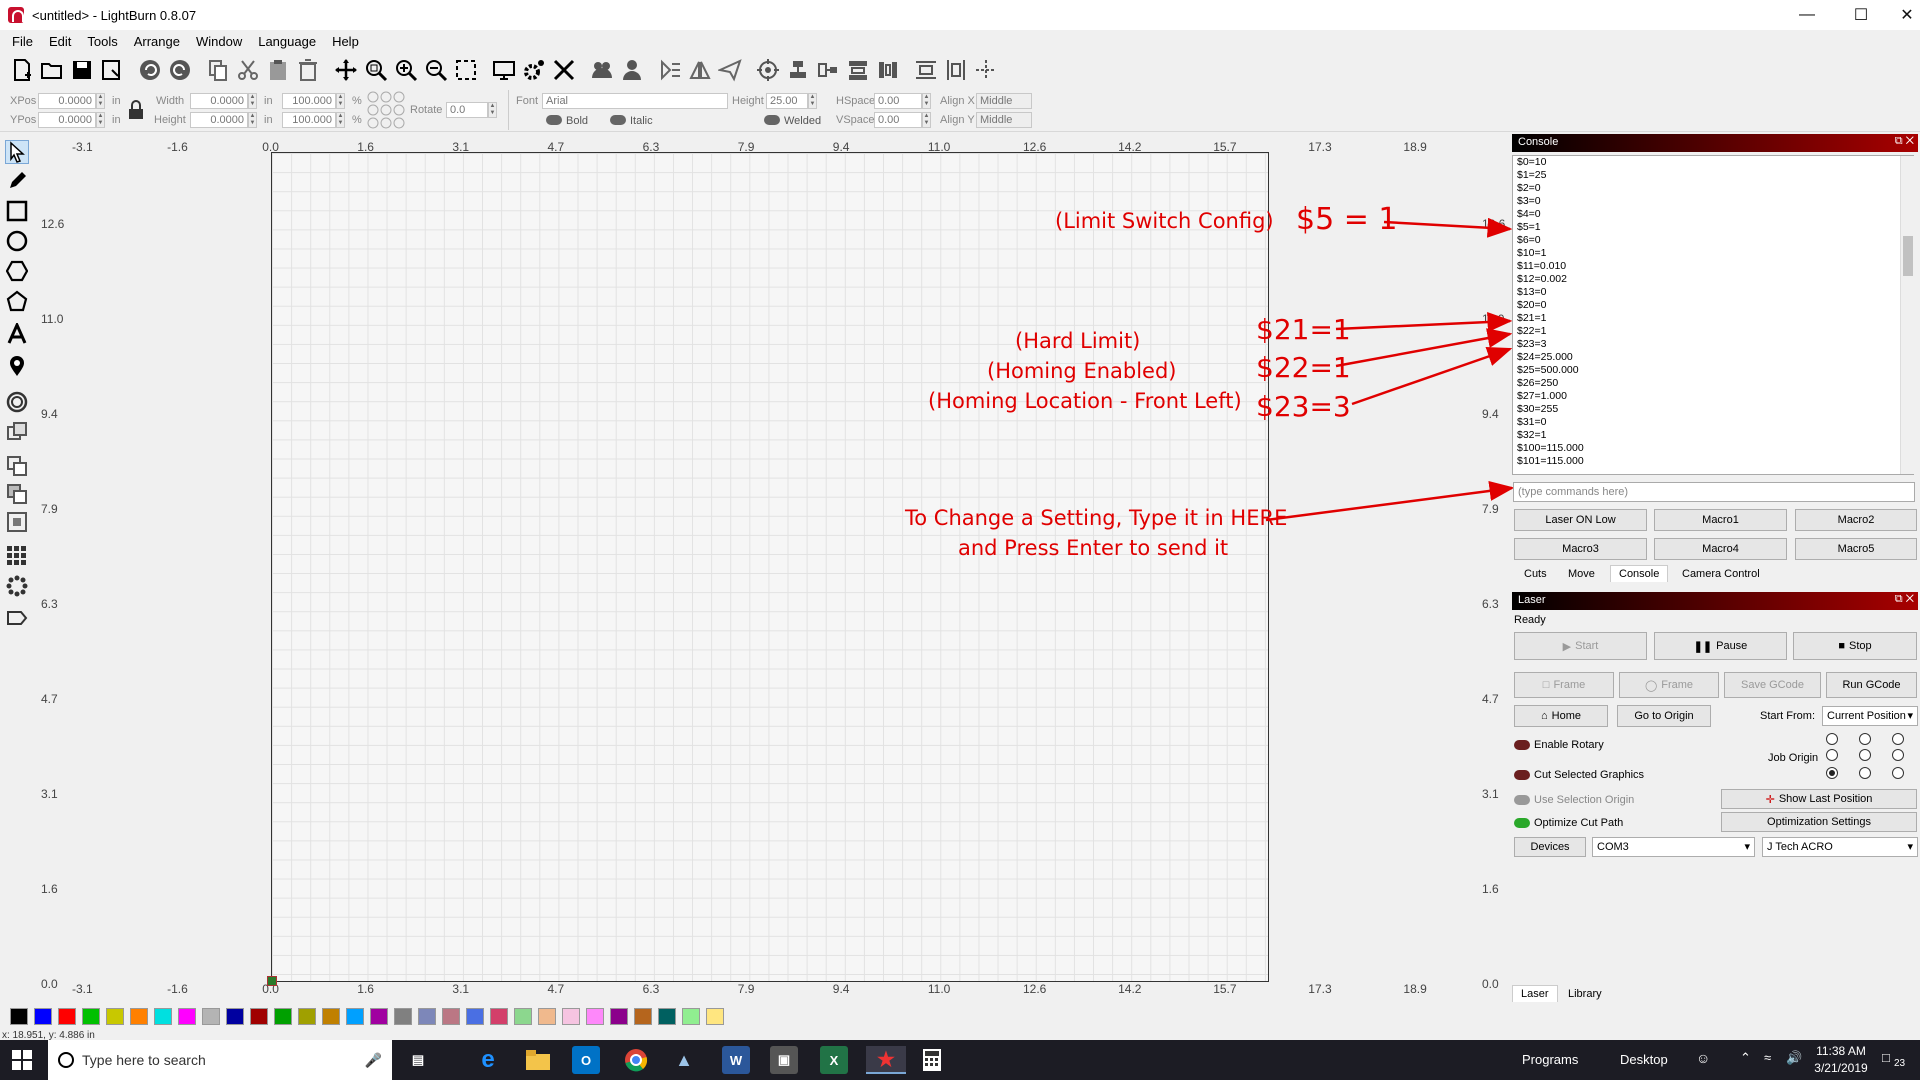 The height and width of the screenshot is (1080, 1920). What do you see at coordinates (586, 1060) in the screenshot?
I see `outlook-icon: O` at bounding box center [586, 1060].